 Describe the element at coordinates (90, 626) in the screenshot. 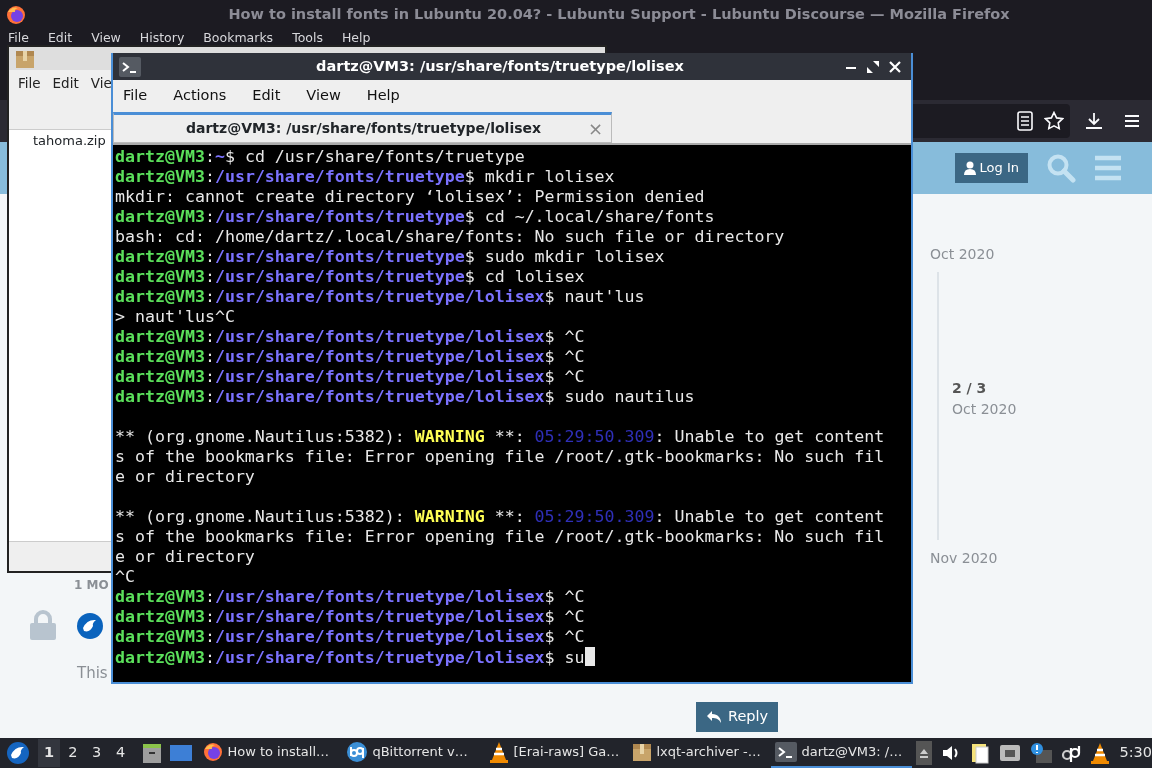

I see `avatar-icon` at that location.